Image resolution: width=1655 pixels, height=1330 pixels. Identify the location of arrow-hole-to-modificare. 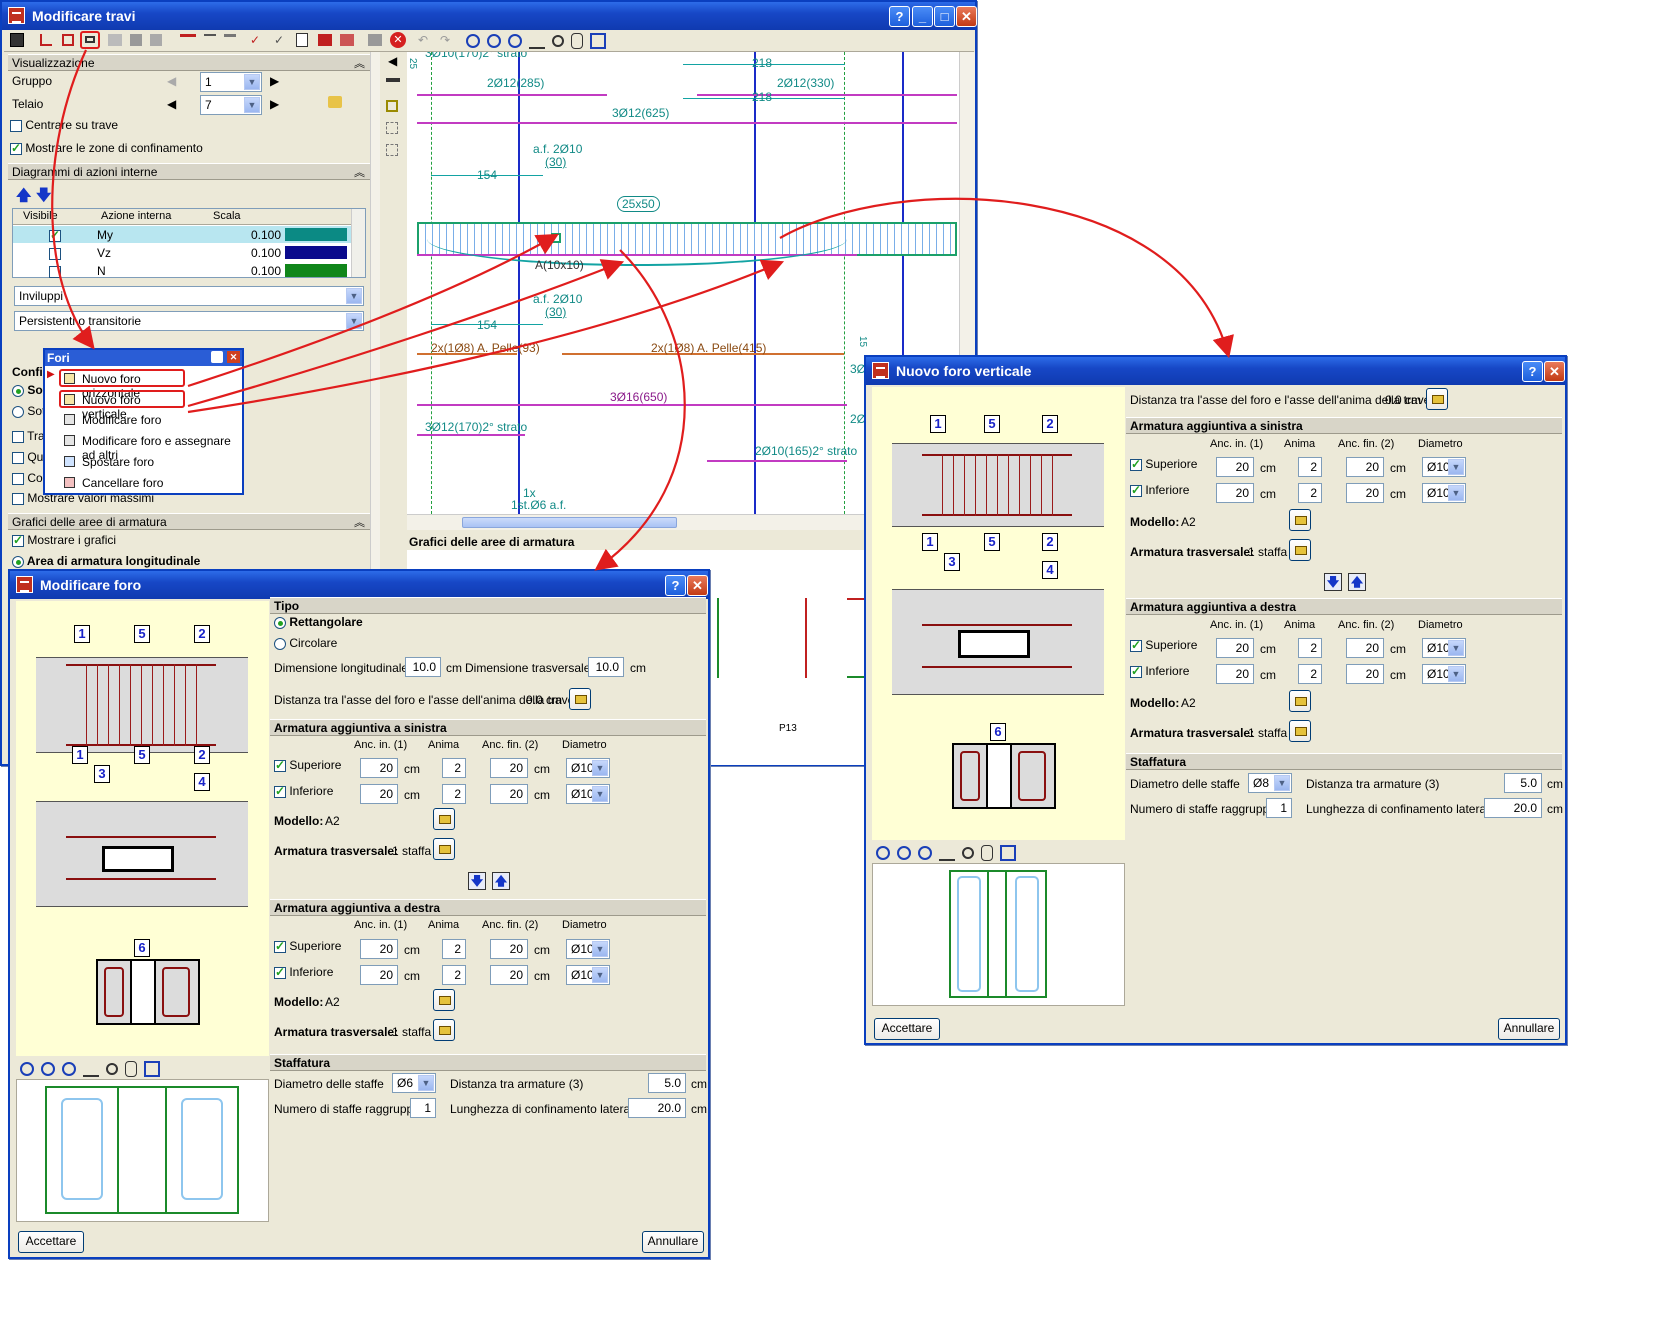
(640, 410).